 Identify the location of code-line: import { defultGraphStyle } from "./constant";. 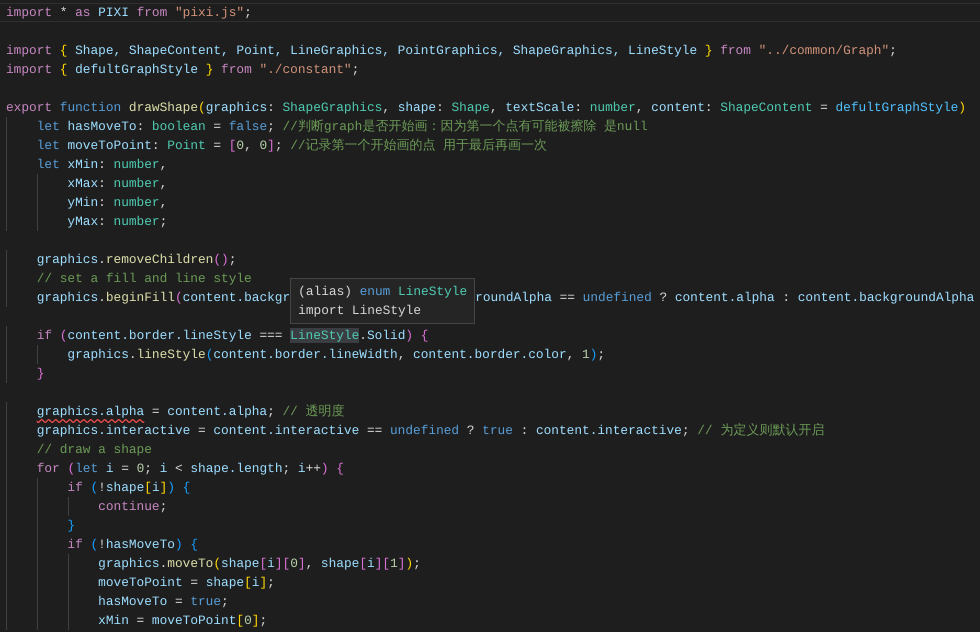
(183, 70).